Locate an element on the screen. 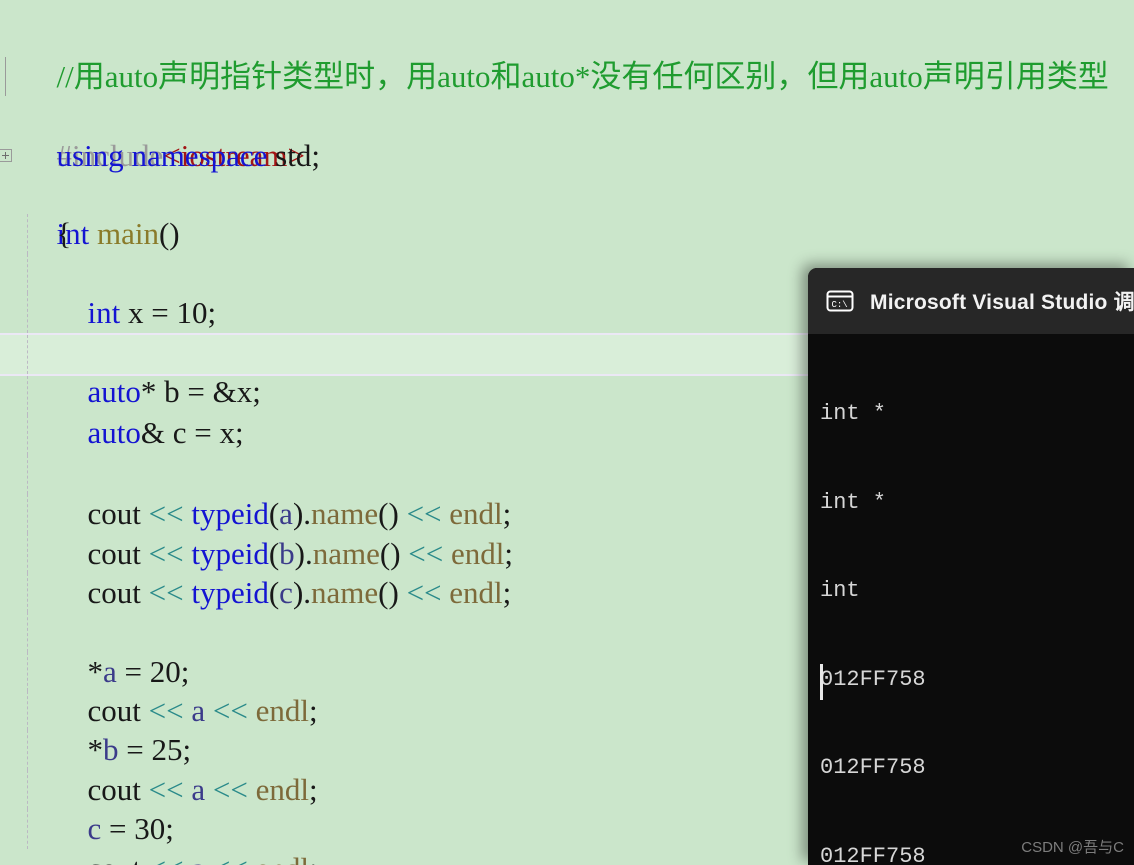 This screenshot has height=865, width=1134. csdn-watermark: CSDN @吾与C is located at coordinates (1072, 847).